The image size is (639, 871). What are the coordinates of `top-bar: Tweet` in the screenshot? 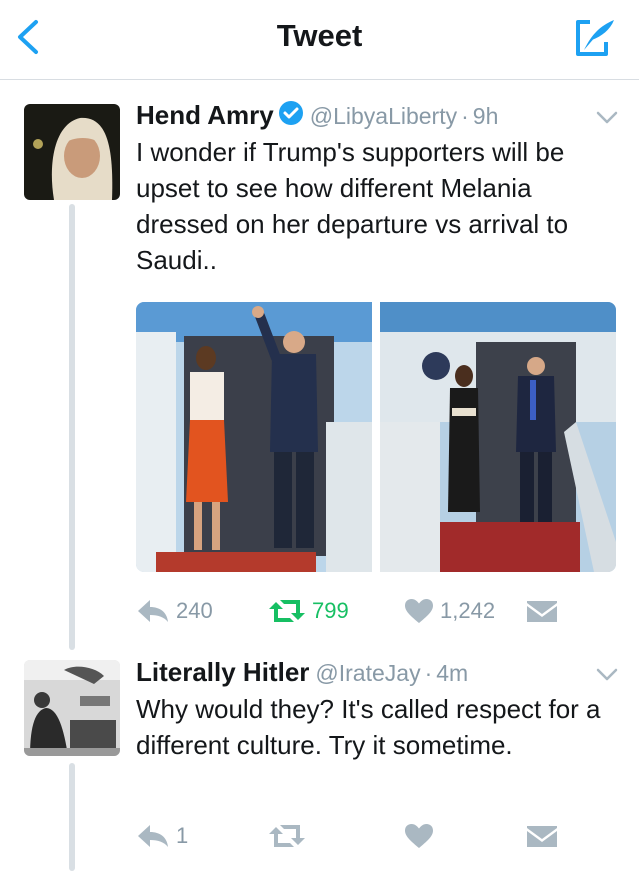 It's located at (319, 40).